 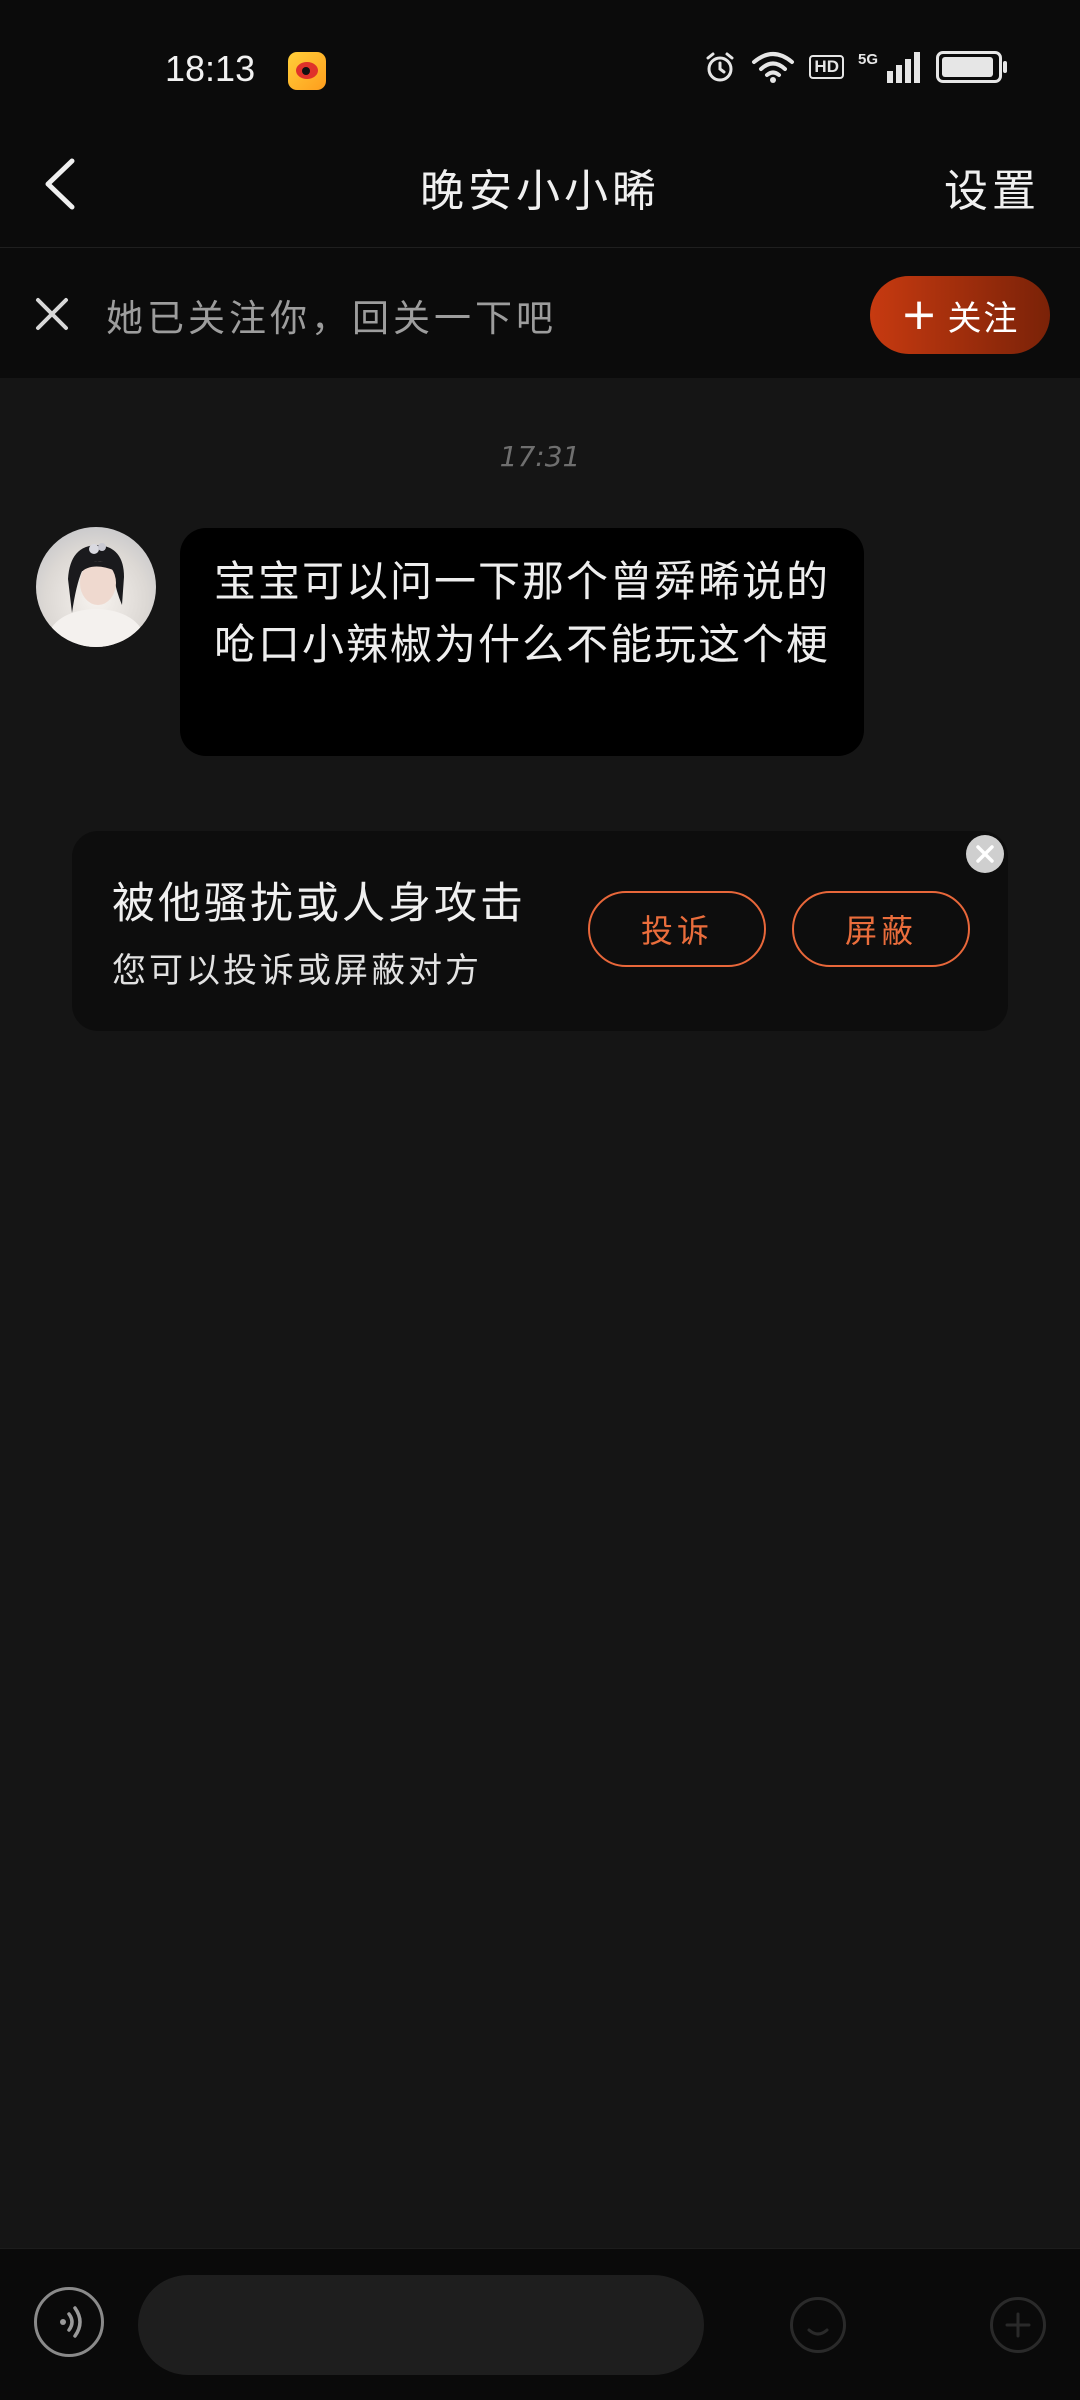 I want to click on block-button: 屏蔽, so click(x=881, y=929).